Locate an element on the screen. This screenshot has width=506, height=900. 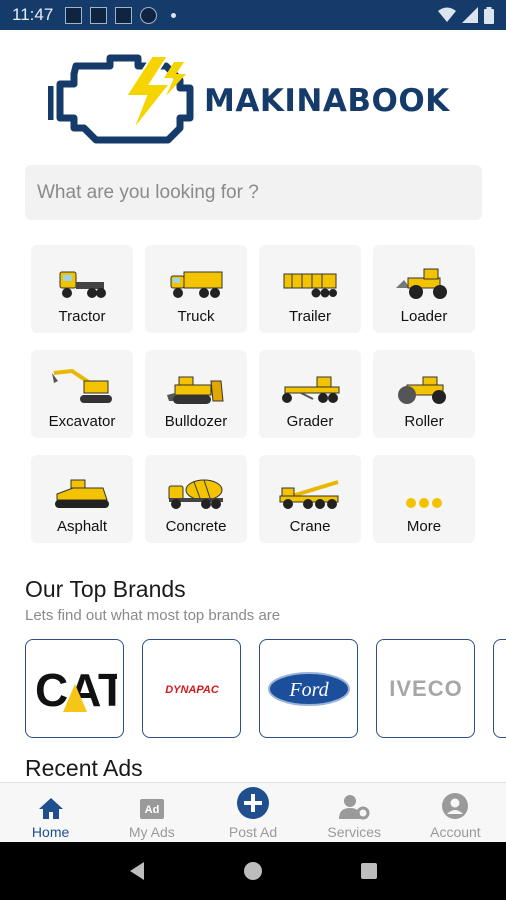
category-excavator: Excavator is located at coordinates (82, 394).